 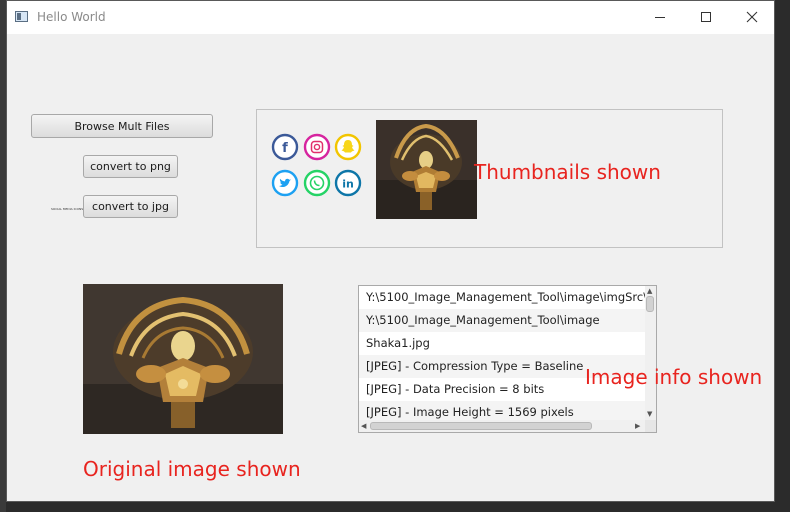 What do you see at coordinates (390, 17) in the screenshot?
I see `title-bar: Hello World` at bounding box center [390, 17].